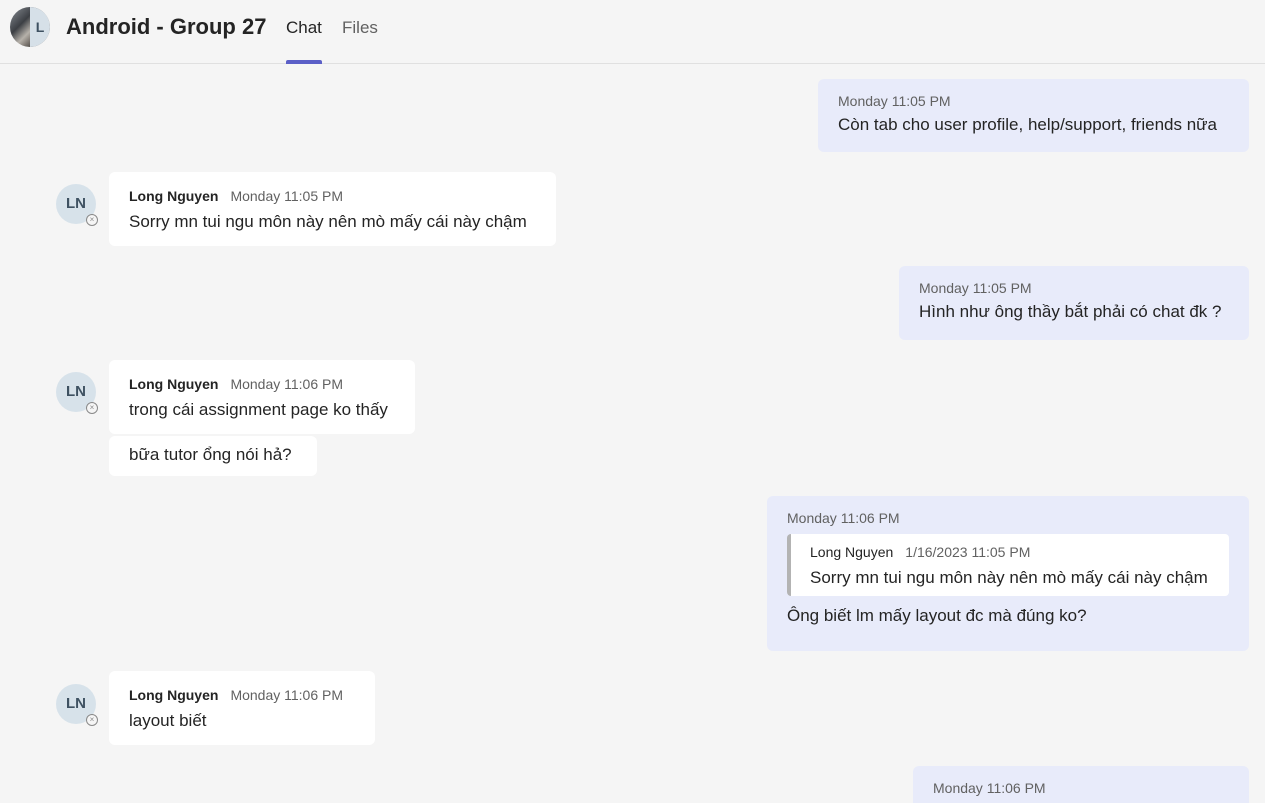 This screenshot has height=803, width=1265. I want to click on quoted-sender: Long Nguyen, so click(852, 552).